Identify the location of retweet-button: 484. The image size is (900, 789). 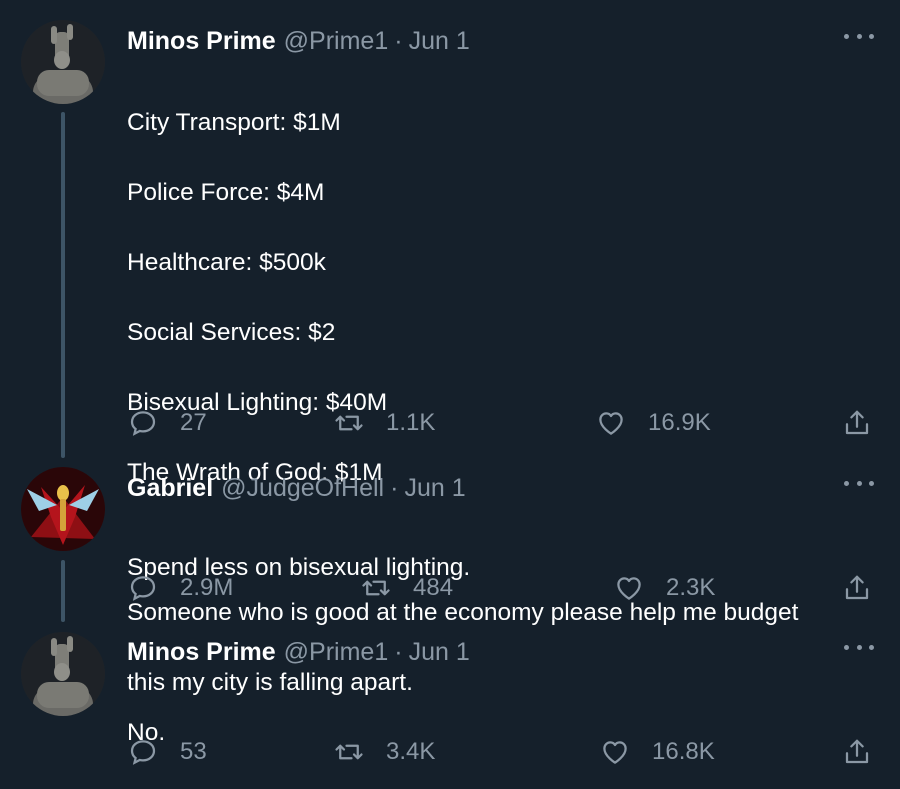
(407, 588).